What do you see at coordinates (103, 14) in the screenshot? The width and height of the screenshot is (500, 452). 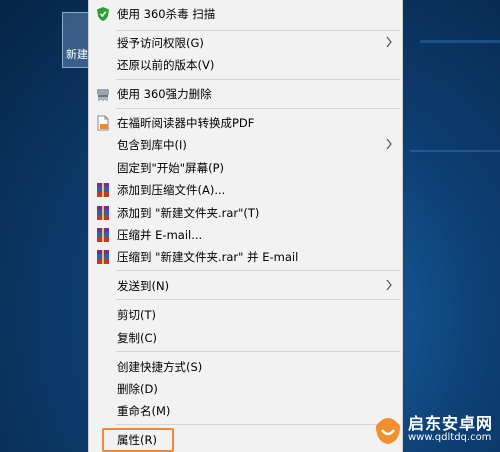 I see `shield-360-icon` at bounding box center [103, 14].